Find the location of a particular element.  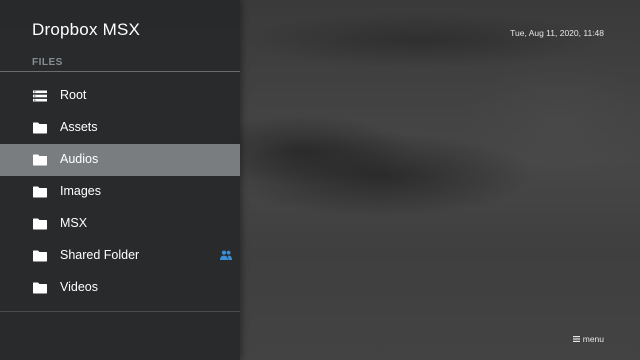

list-item-shared-folder: Shared Folder is located at coordinates (120, 256).